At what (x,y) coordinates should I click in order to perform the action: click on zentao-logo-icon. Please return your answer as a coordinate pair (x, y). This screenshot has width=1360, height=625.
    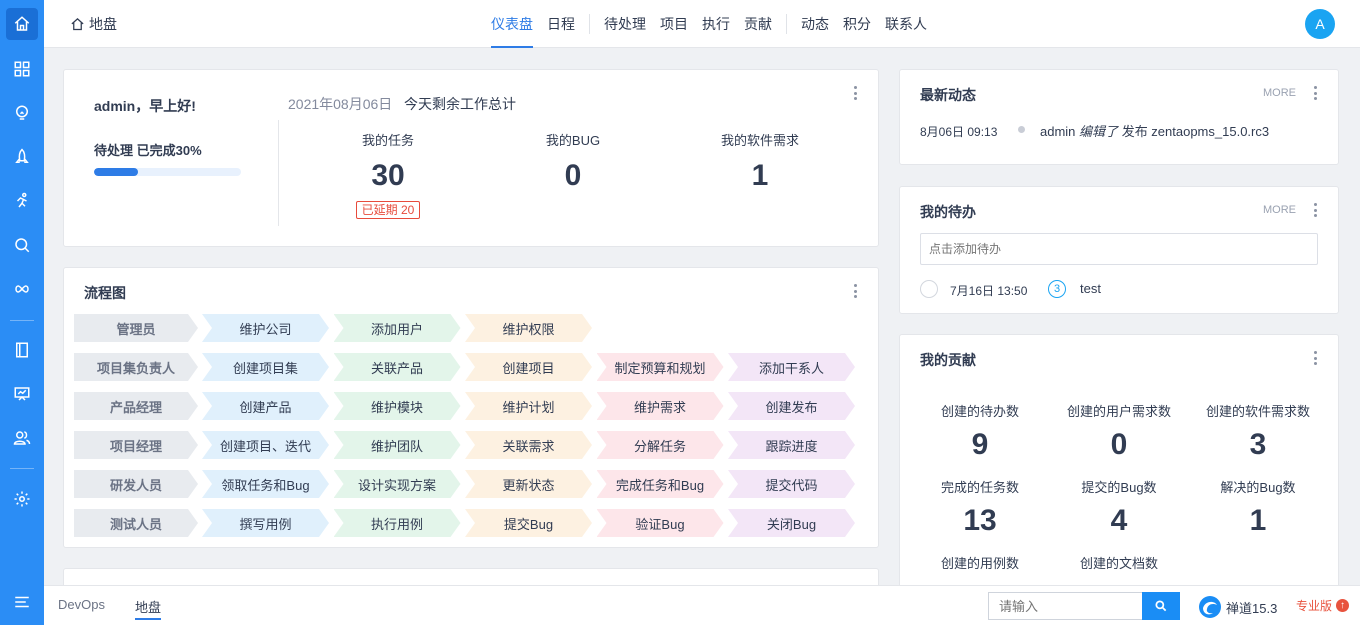
    Looking at the image, I should click on (1210, 607).